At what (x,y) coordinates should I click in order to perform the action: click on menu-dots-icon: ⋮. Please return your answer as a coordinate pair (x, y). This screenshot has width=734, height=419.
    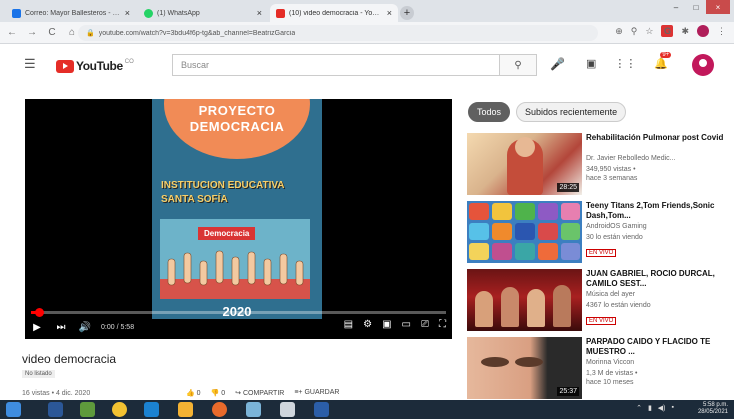
    Looking at the image, I should click on (721, 31).